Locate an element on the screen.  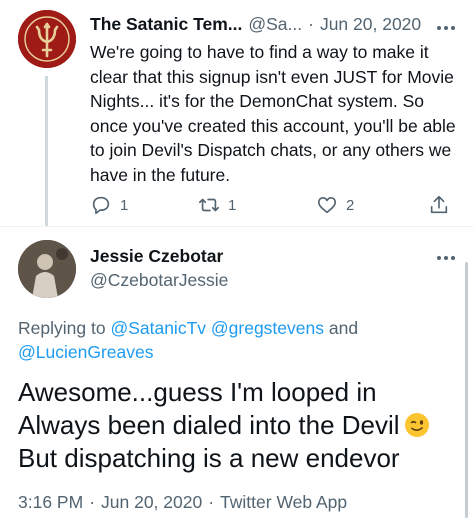
reply-button: 1 is located at coordinates (109, 205).